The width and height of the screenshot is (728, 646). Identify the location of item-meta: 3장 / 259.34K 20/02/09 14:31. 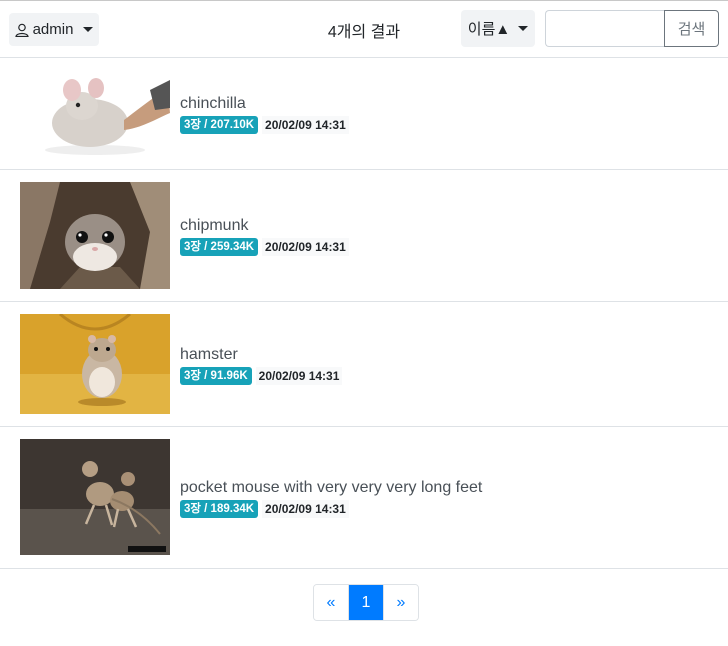
(264, 247).